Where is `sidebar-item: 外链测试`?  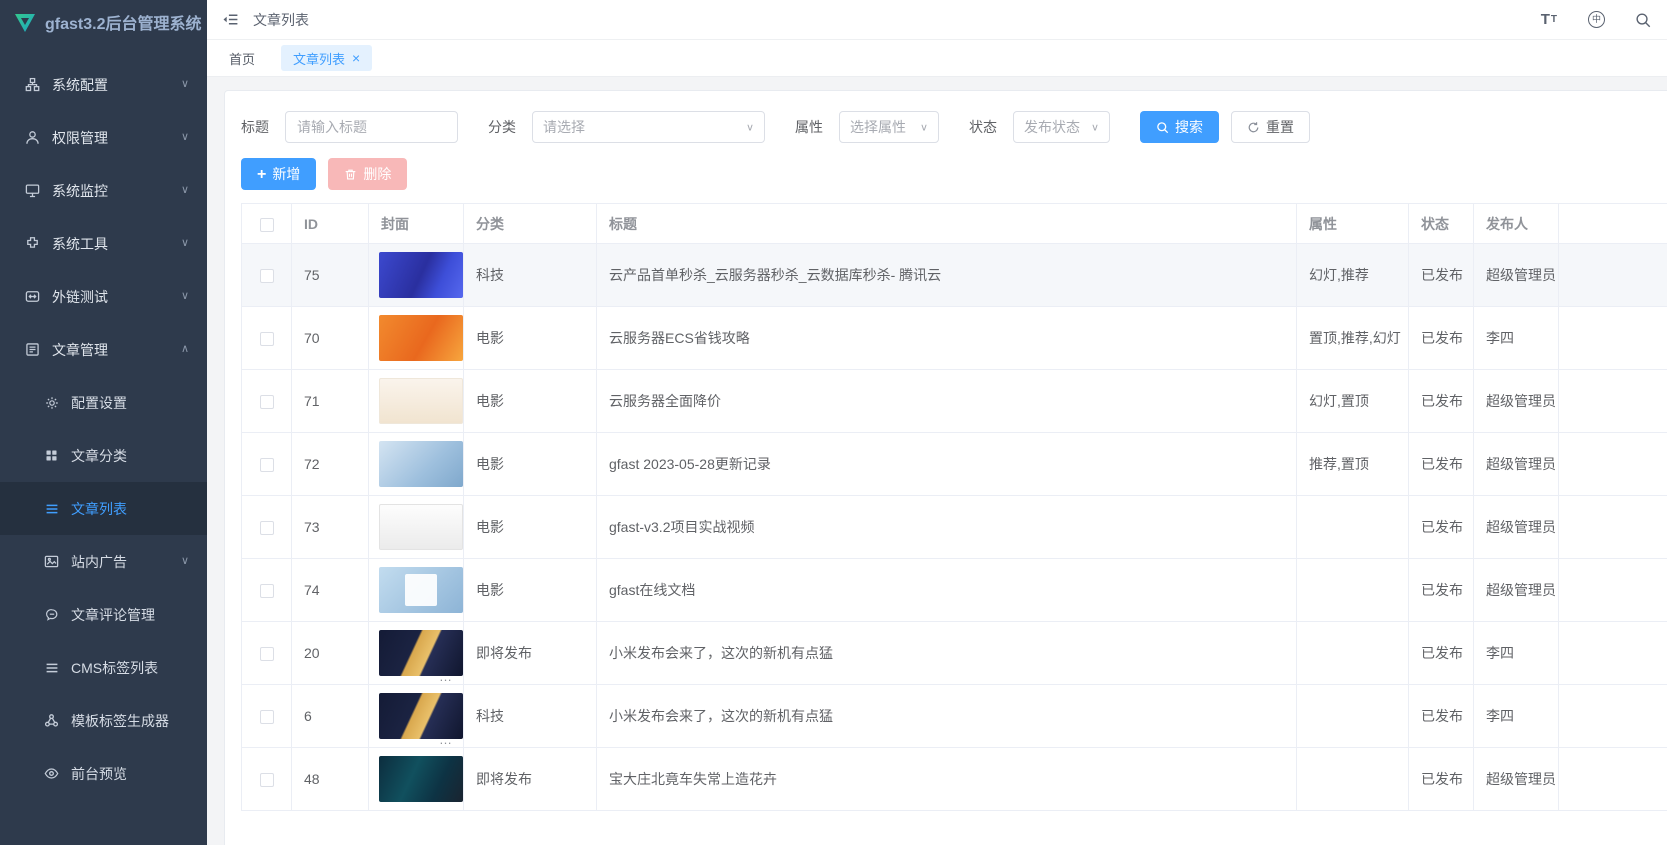 sidebar-item: 外链测试 is located at coordinates (103, 296).